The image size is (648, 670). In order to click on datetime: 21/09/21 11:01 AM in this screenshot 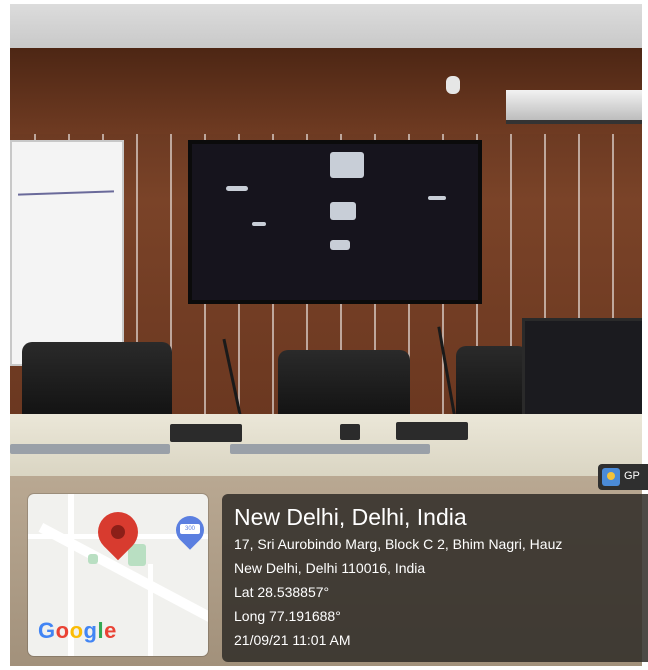, I will do `click(292, 640)`.